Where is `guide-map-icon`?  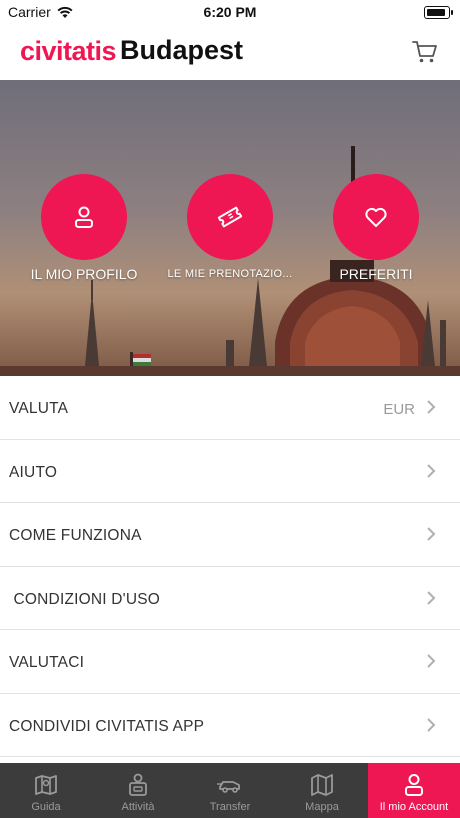 guide-map-icon is located at coordinates (46, 785).